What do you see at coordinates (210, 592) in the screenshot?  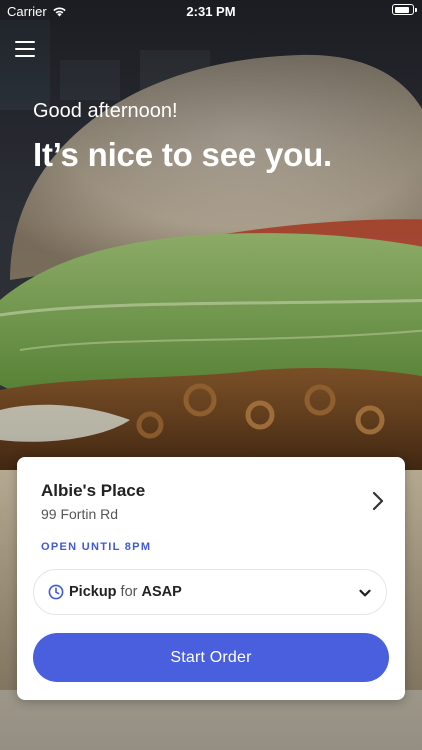 I see `pickup-time-selector: Pickup for ASAP` at bounding box center [210, 592].